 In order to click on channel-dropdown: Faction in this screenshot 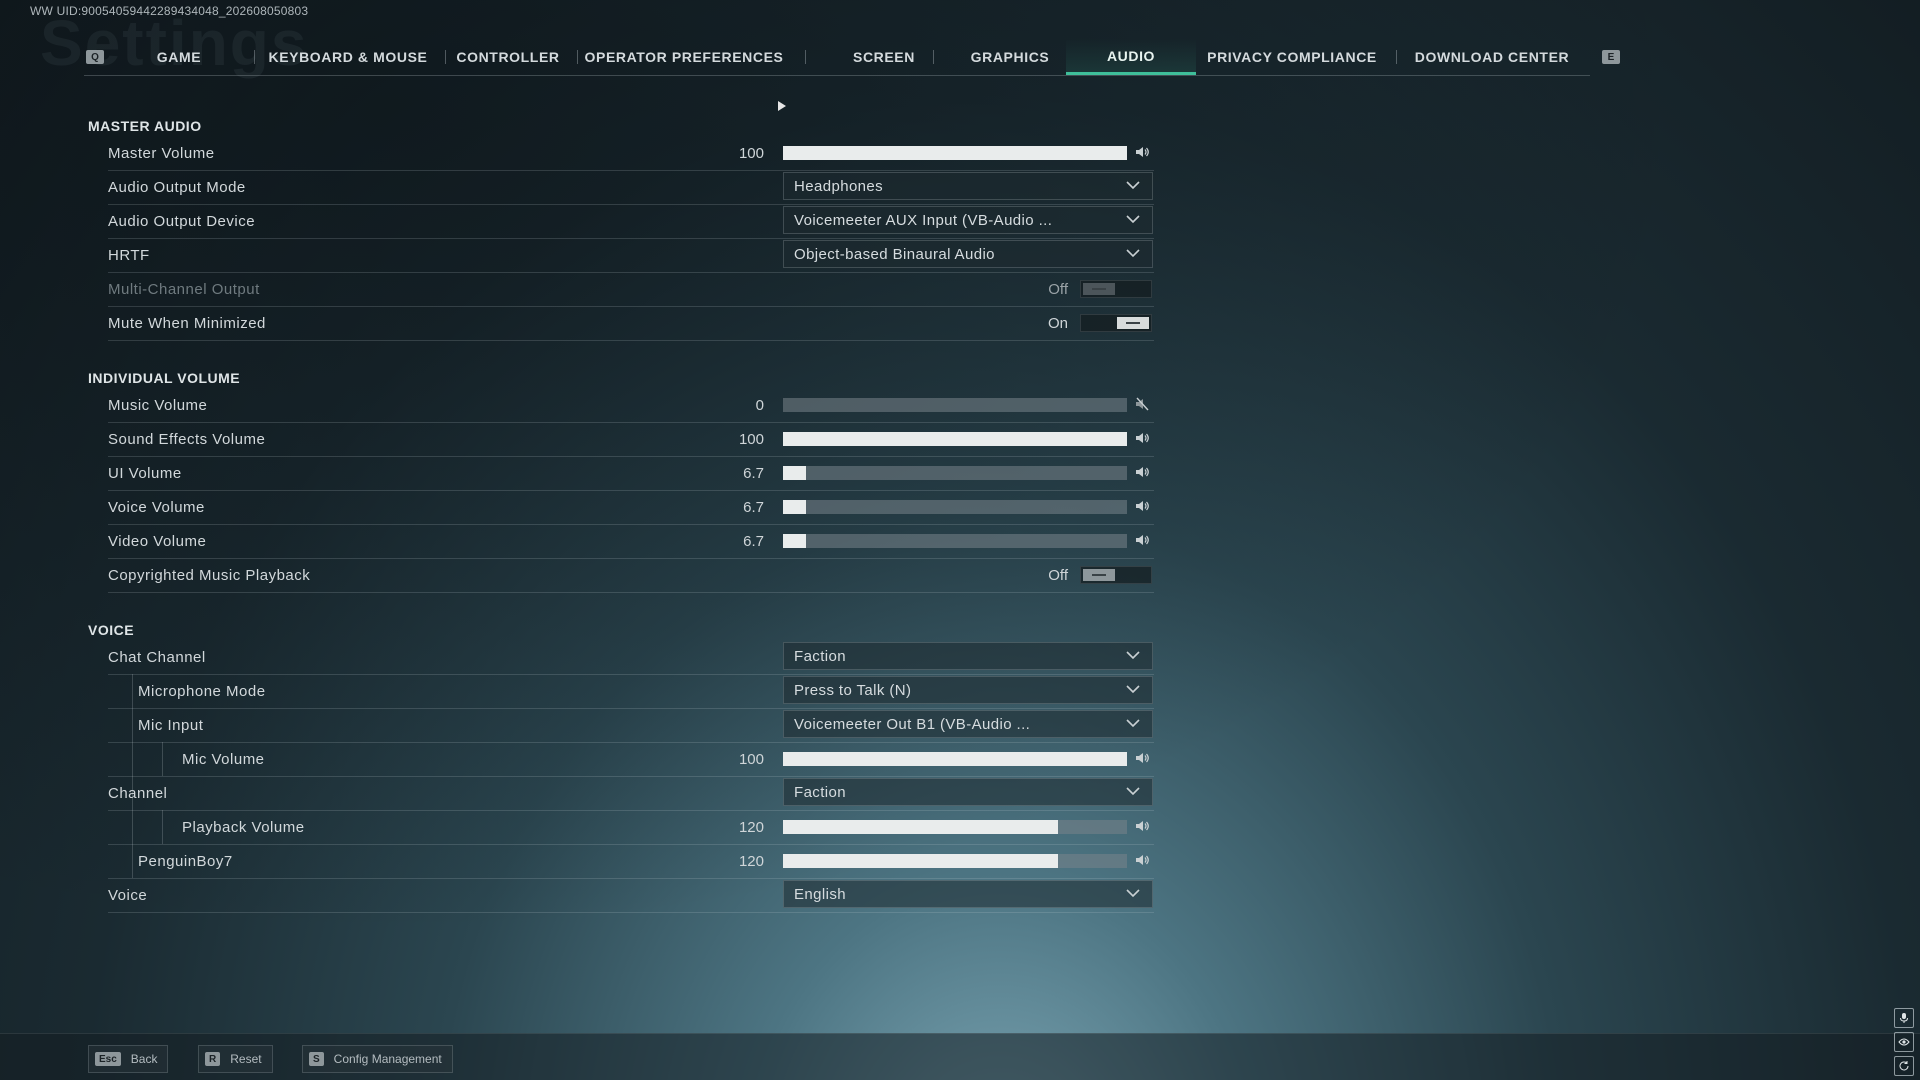, I will do `click(968, 792)`.